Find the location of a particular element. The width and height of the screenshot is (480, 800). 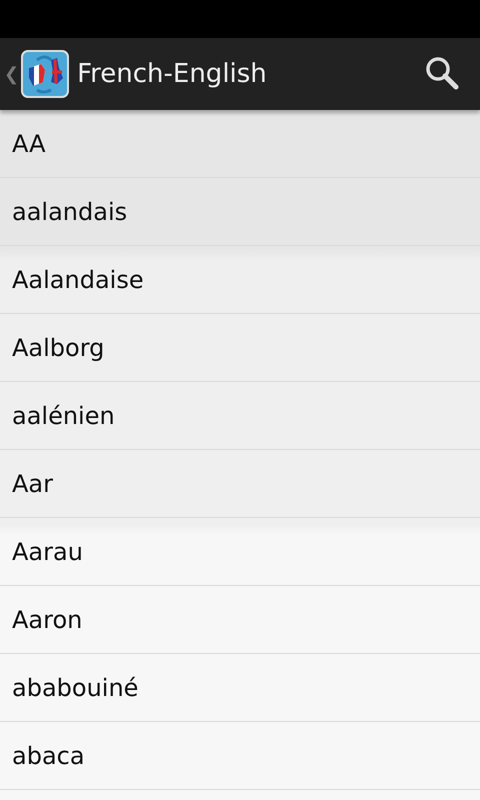

word-item: aalénien is located at coordinates (240, 416).